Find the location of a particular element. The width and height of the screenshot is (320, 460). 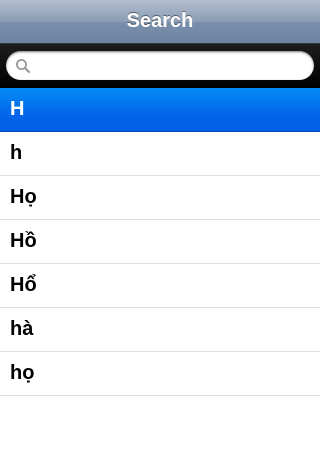

search-bar is located at coordinates (160, 66).